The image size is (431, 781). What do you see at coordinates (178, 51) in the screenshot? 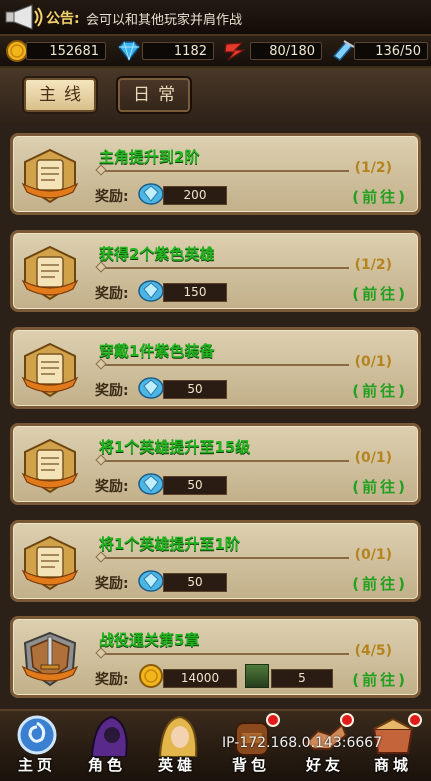
I see `diamond-value: 1182` at bounding box center [178, 51].